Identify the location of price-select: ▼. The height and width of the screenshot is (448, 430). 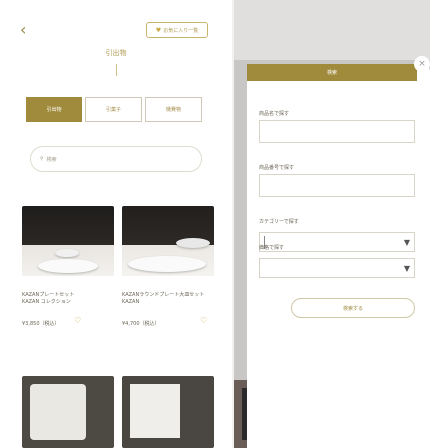
(337, 268).